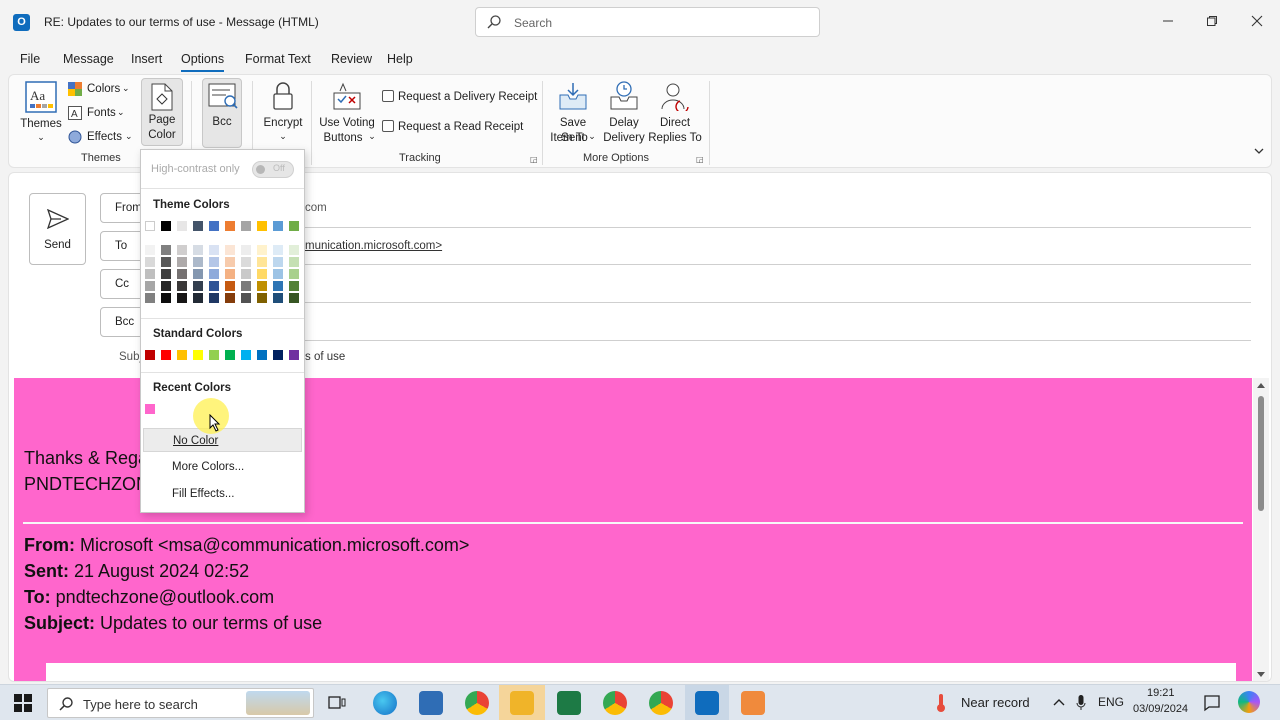 The image size is (1280, 720). What do you see at coordinates (661, 703) in the screenshot?
I see `chrome-profile-2-icon` at bounding box center [661, 703].